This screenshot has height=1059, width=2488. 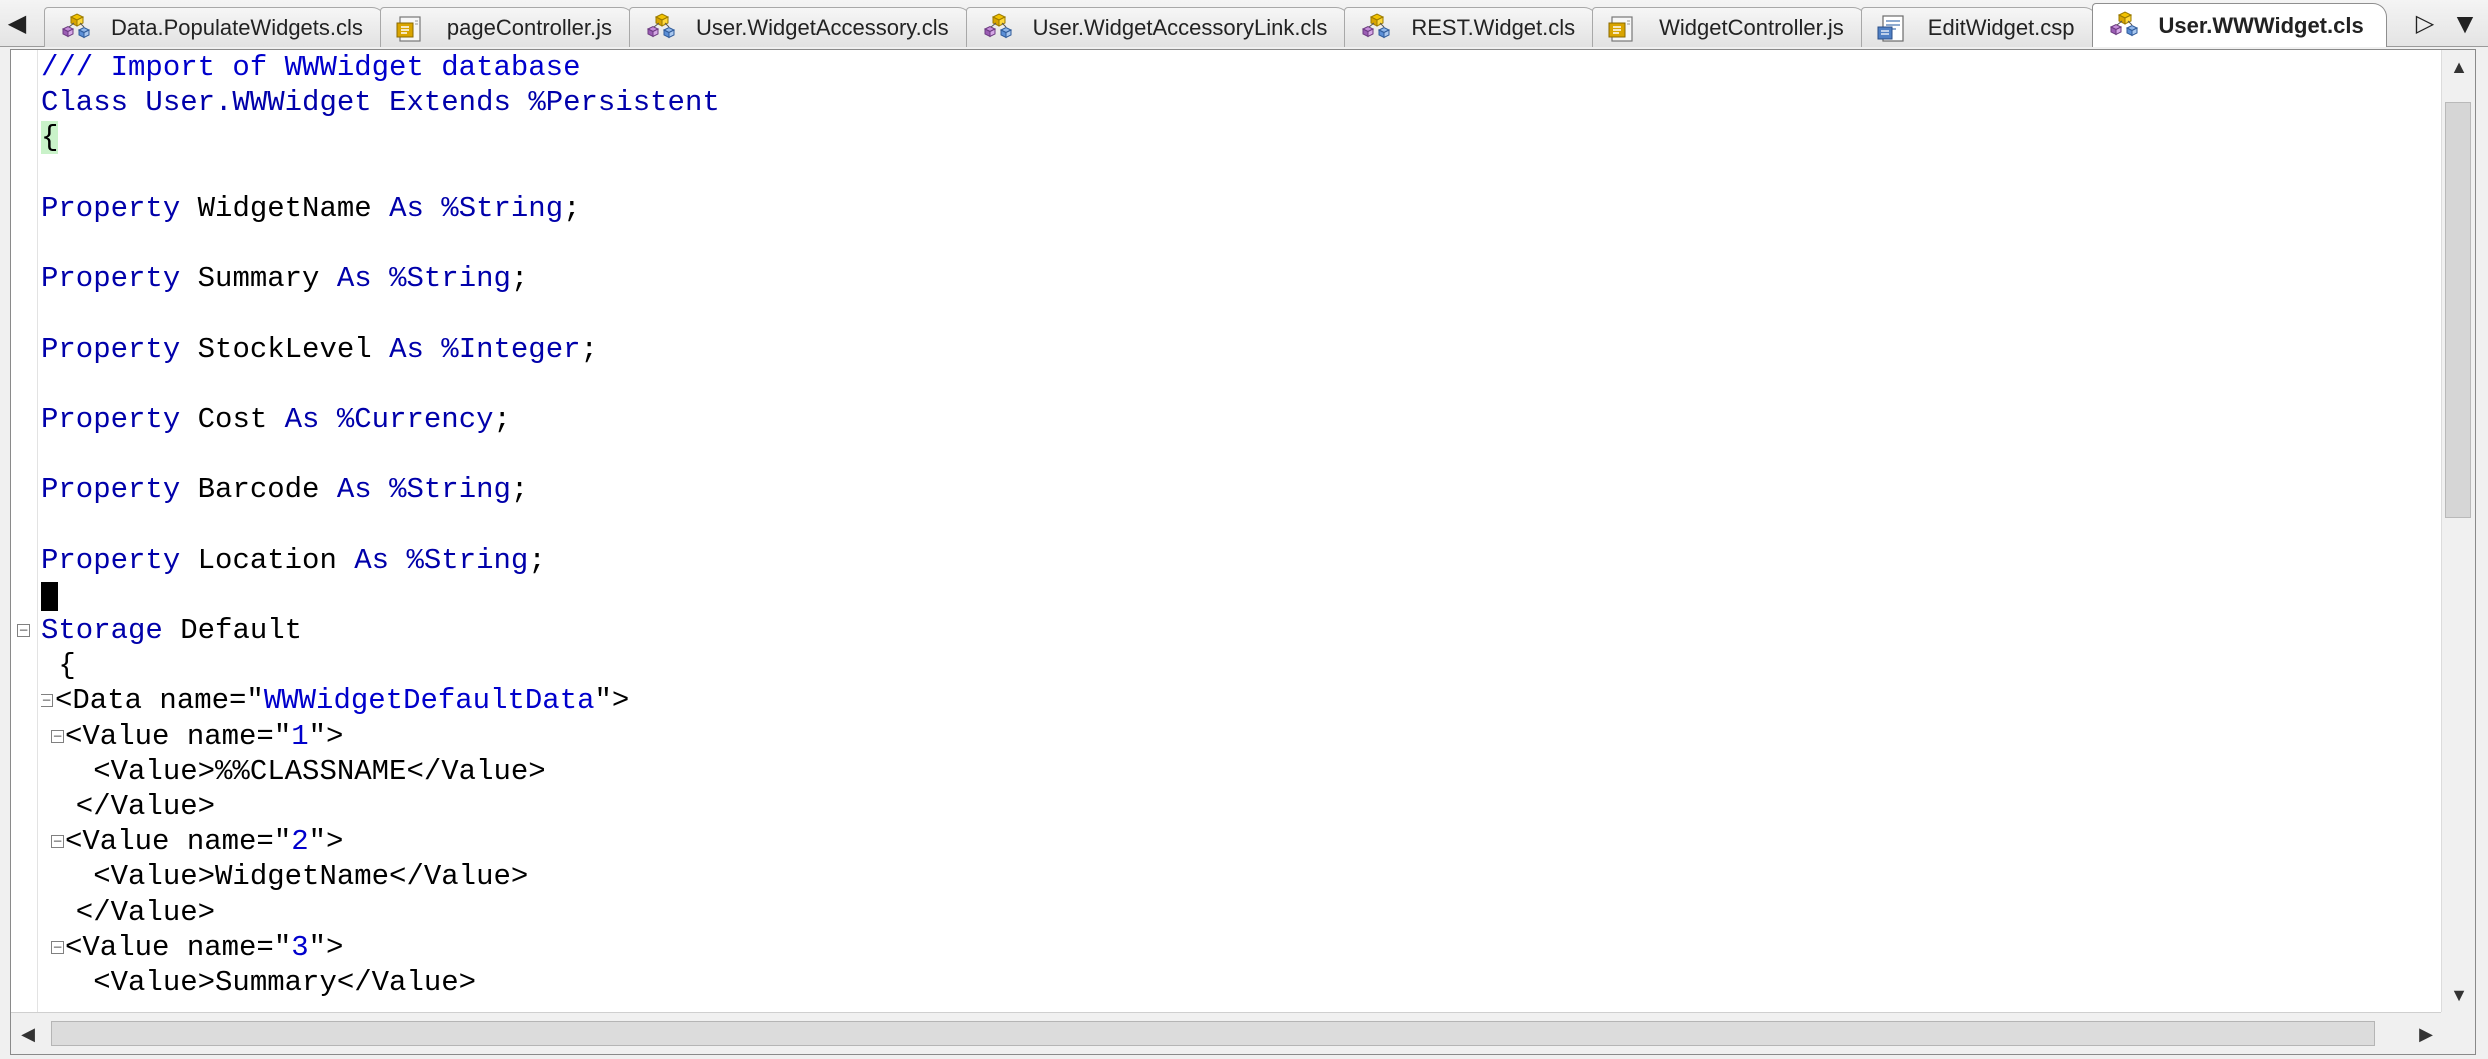 I want to click on code-token: <Value>Summary</Value>, so click(x=259, y=982).